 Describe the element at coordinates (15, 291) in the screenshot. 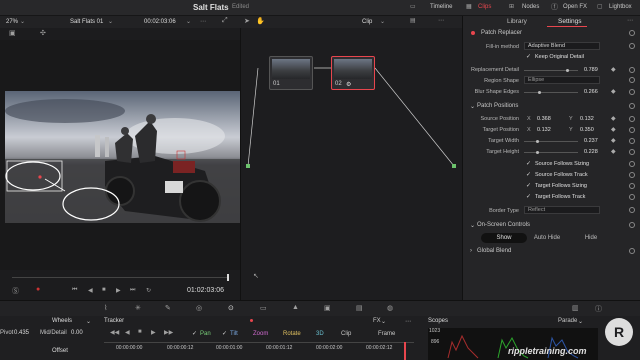

I see `clip-selector-icon: Ⓢ` at that location.